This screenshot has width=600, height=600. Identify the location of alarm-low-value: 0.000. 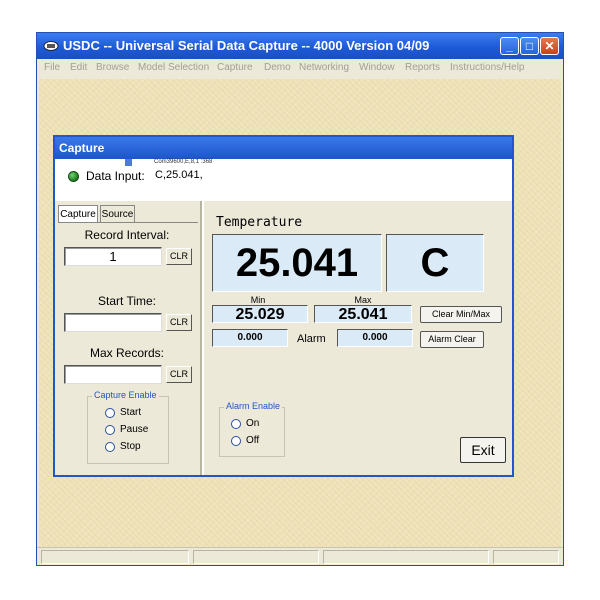
(250, 338).